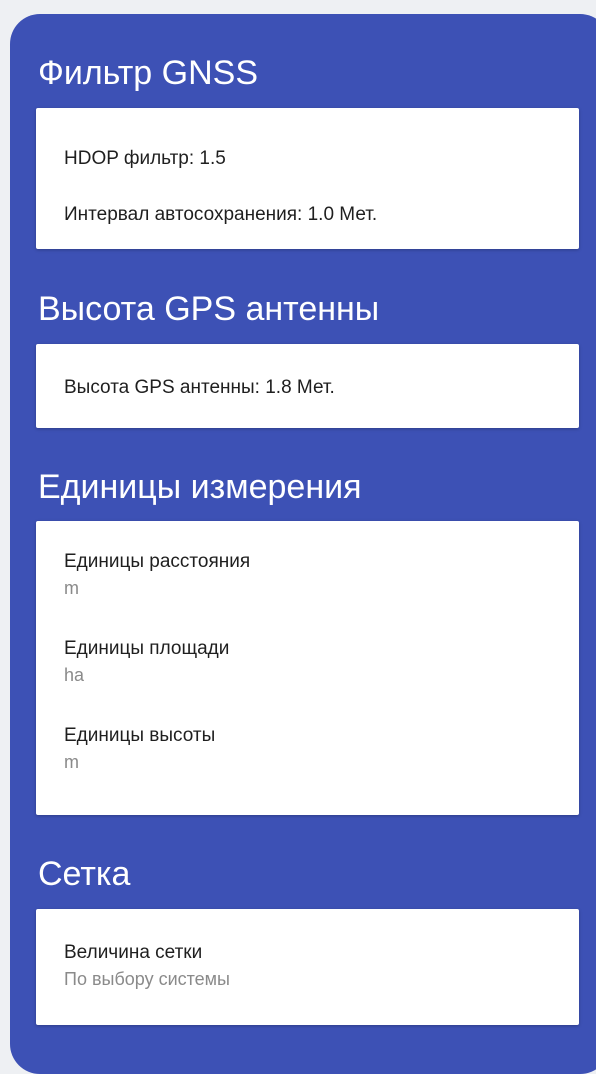  I want to click on distance-units-setting: Единицы расстояния m, so click(157, 575).